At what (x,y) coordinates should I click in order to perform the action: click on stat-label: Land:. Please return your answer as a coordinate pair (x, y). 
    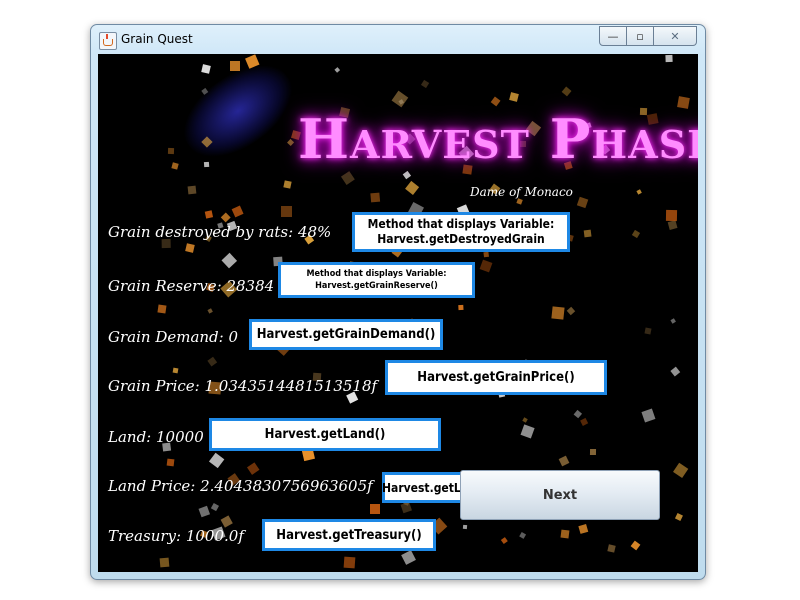
    Looking at the image, I should click on (130, 437).